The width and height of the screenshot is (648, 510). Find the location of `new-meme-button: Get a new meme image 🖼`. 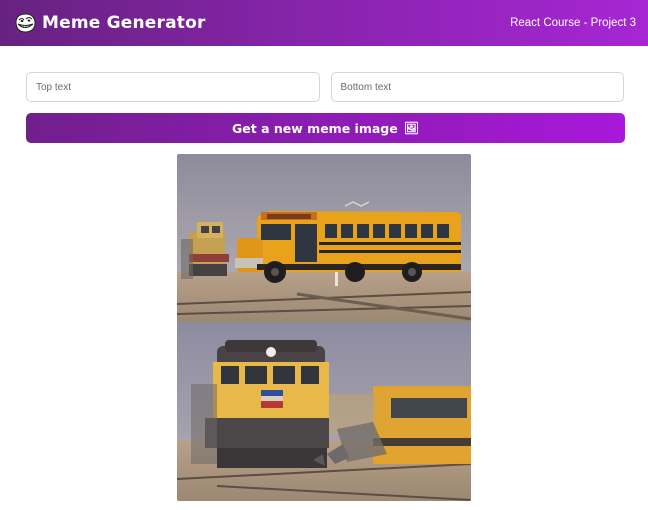

new-meme-button: Get a new meme image 🖼 is located at coordinates (325, 128).